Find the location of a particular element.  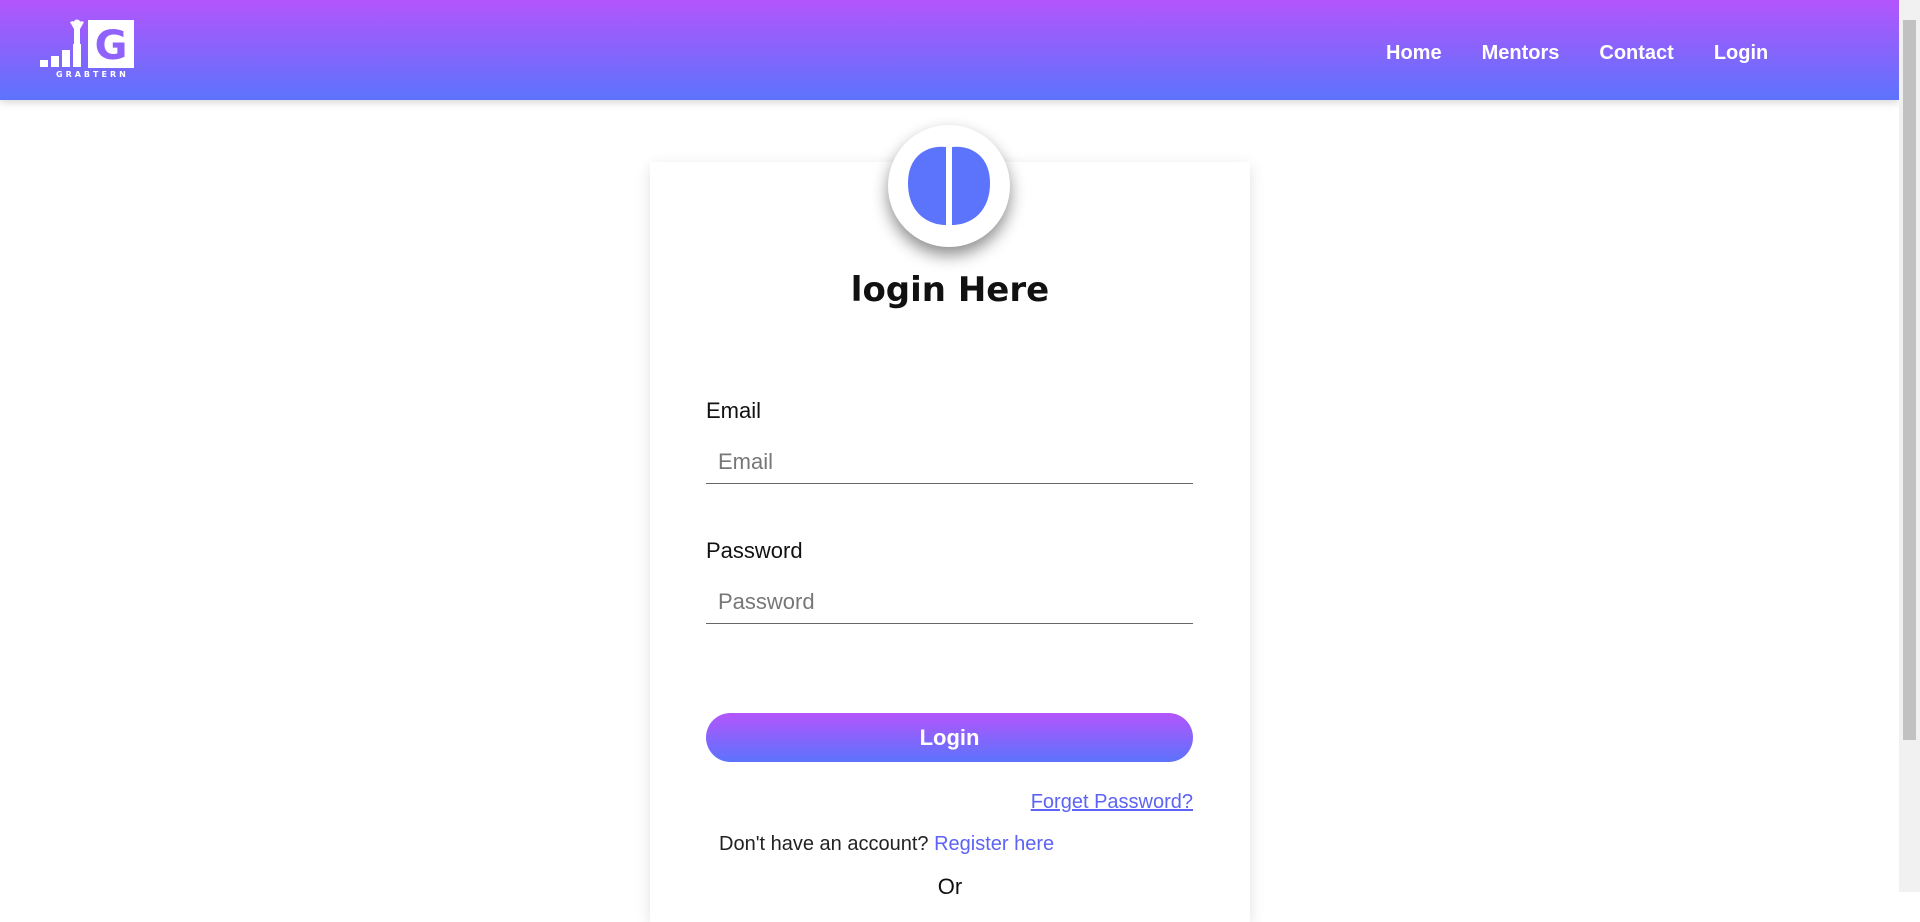

svg-text: G is located at coordinates (111, 46).